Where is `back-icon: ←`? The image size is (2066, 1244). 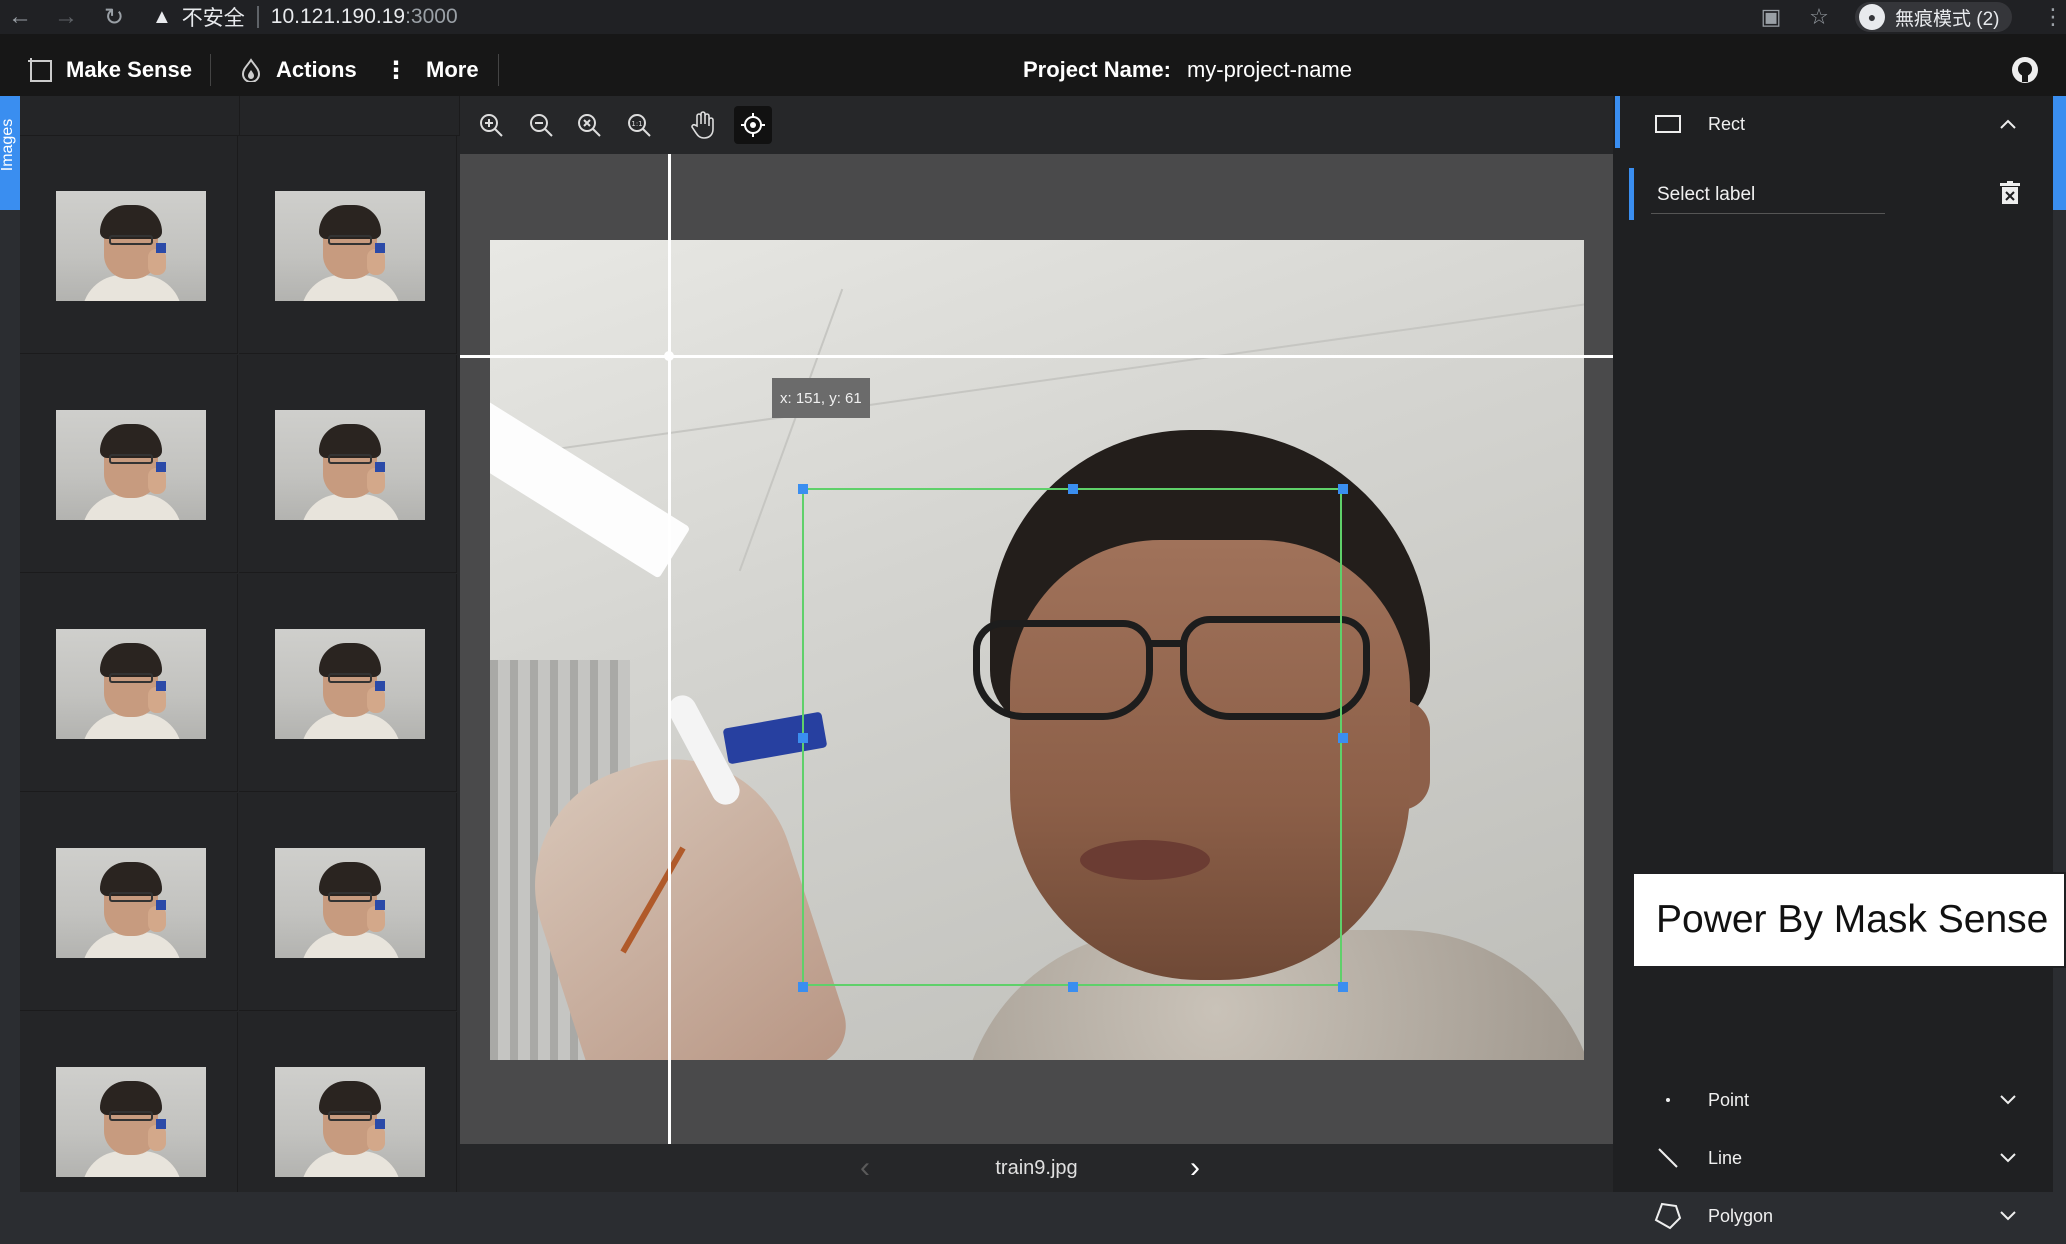 back-icon: ← is located at coordinates (20, 17).